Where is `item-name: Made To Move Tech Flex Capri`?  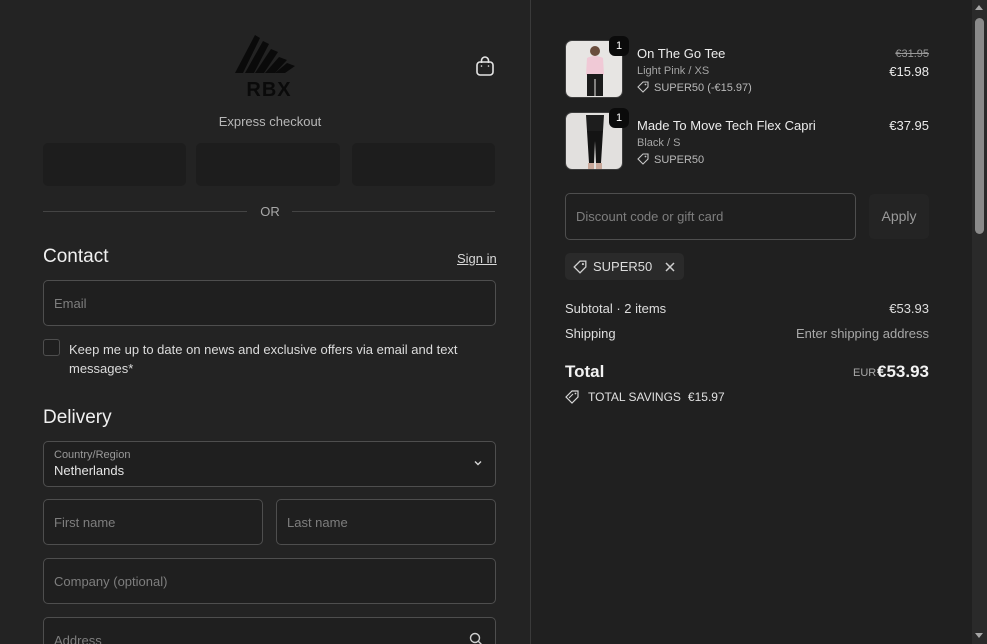
item-name: Made To Move Tech Flex Capri is located at coordinates (726, 125).